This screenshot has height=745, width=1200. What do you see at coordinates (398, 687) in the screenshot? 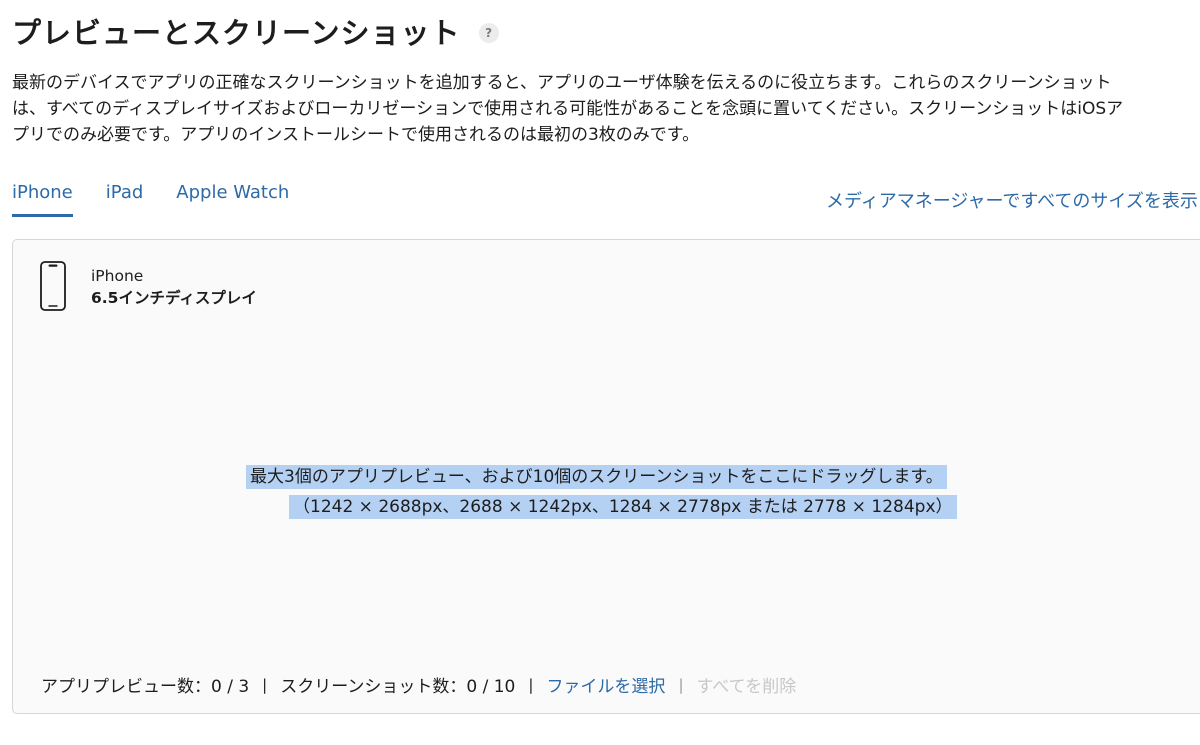
I see `screenshot-count: スクリーンショット数：0 / 10` at bounding box center [398, 687].